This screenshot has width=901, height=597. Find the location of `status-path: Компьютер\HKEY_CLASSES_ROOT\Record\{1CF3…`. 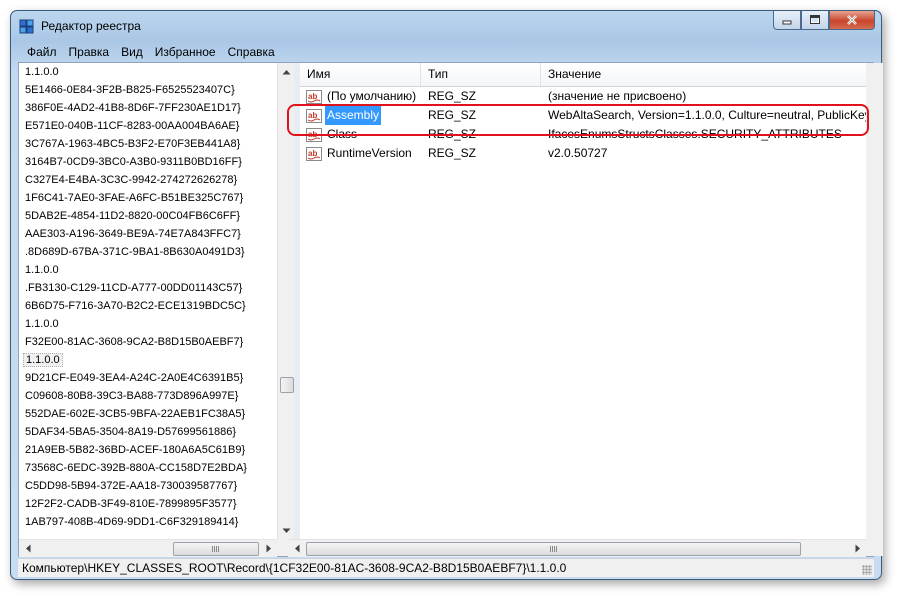

status-path: Компьютер\HKEY_CLASSES_ROOT\Record\{1CF3… is located at coordinates (294, 568).